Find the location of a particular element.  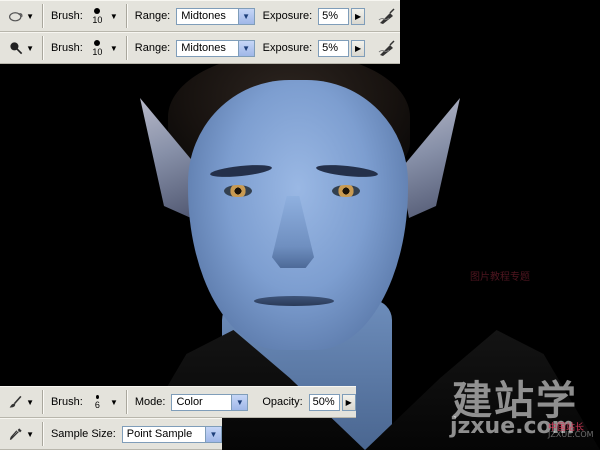

dodge-tool-icon: ▼ is located at coordinates (21, 48).